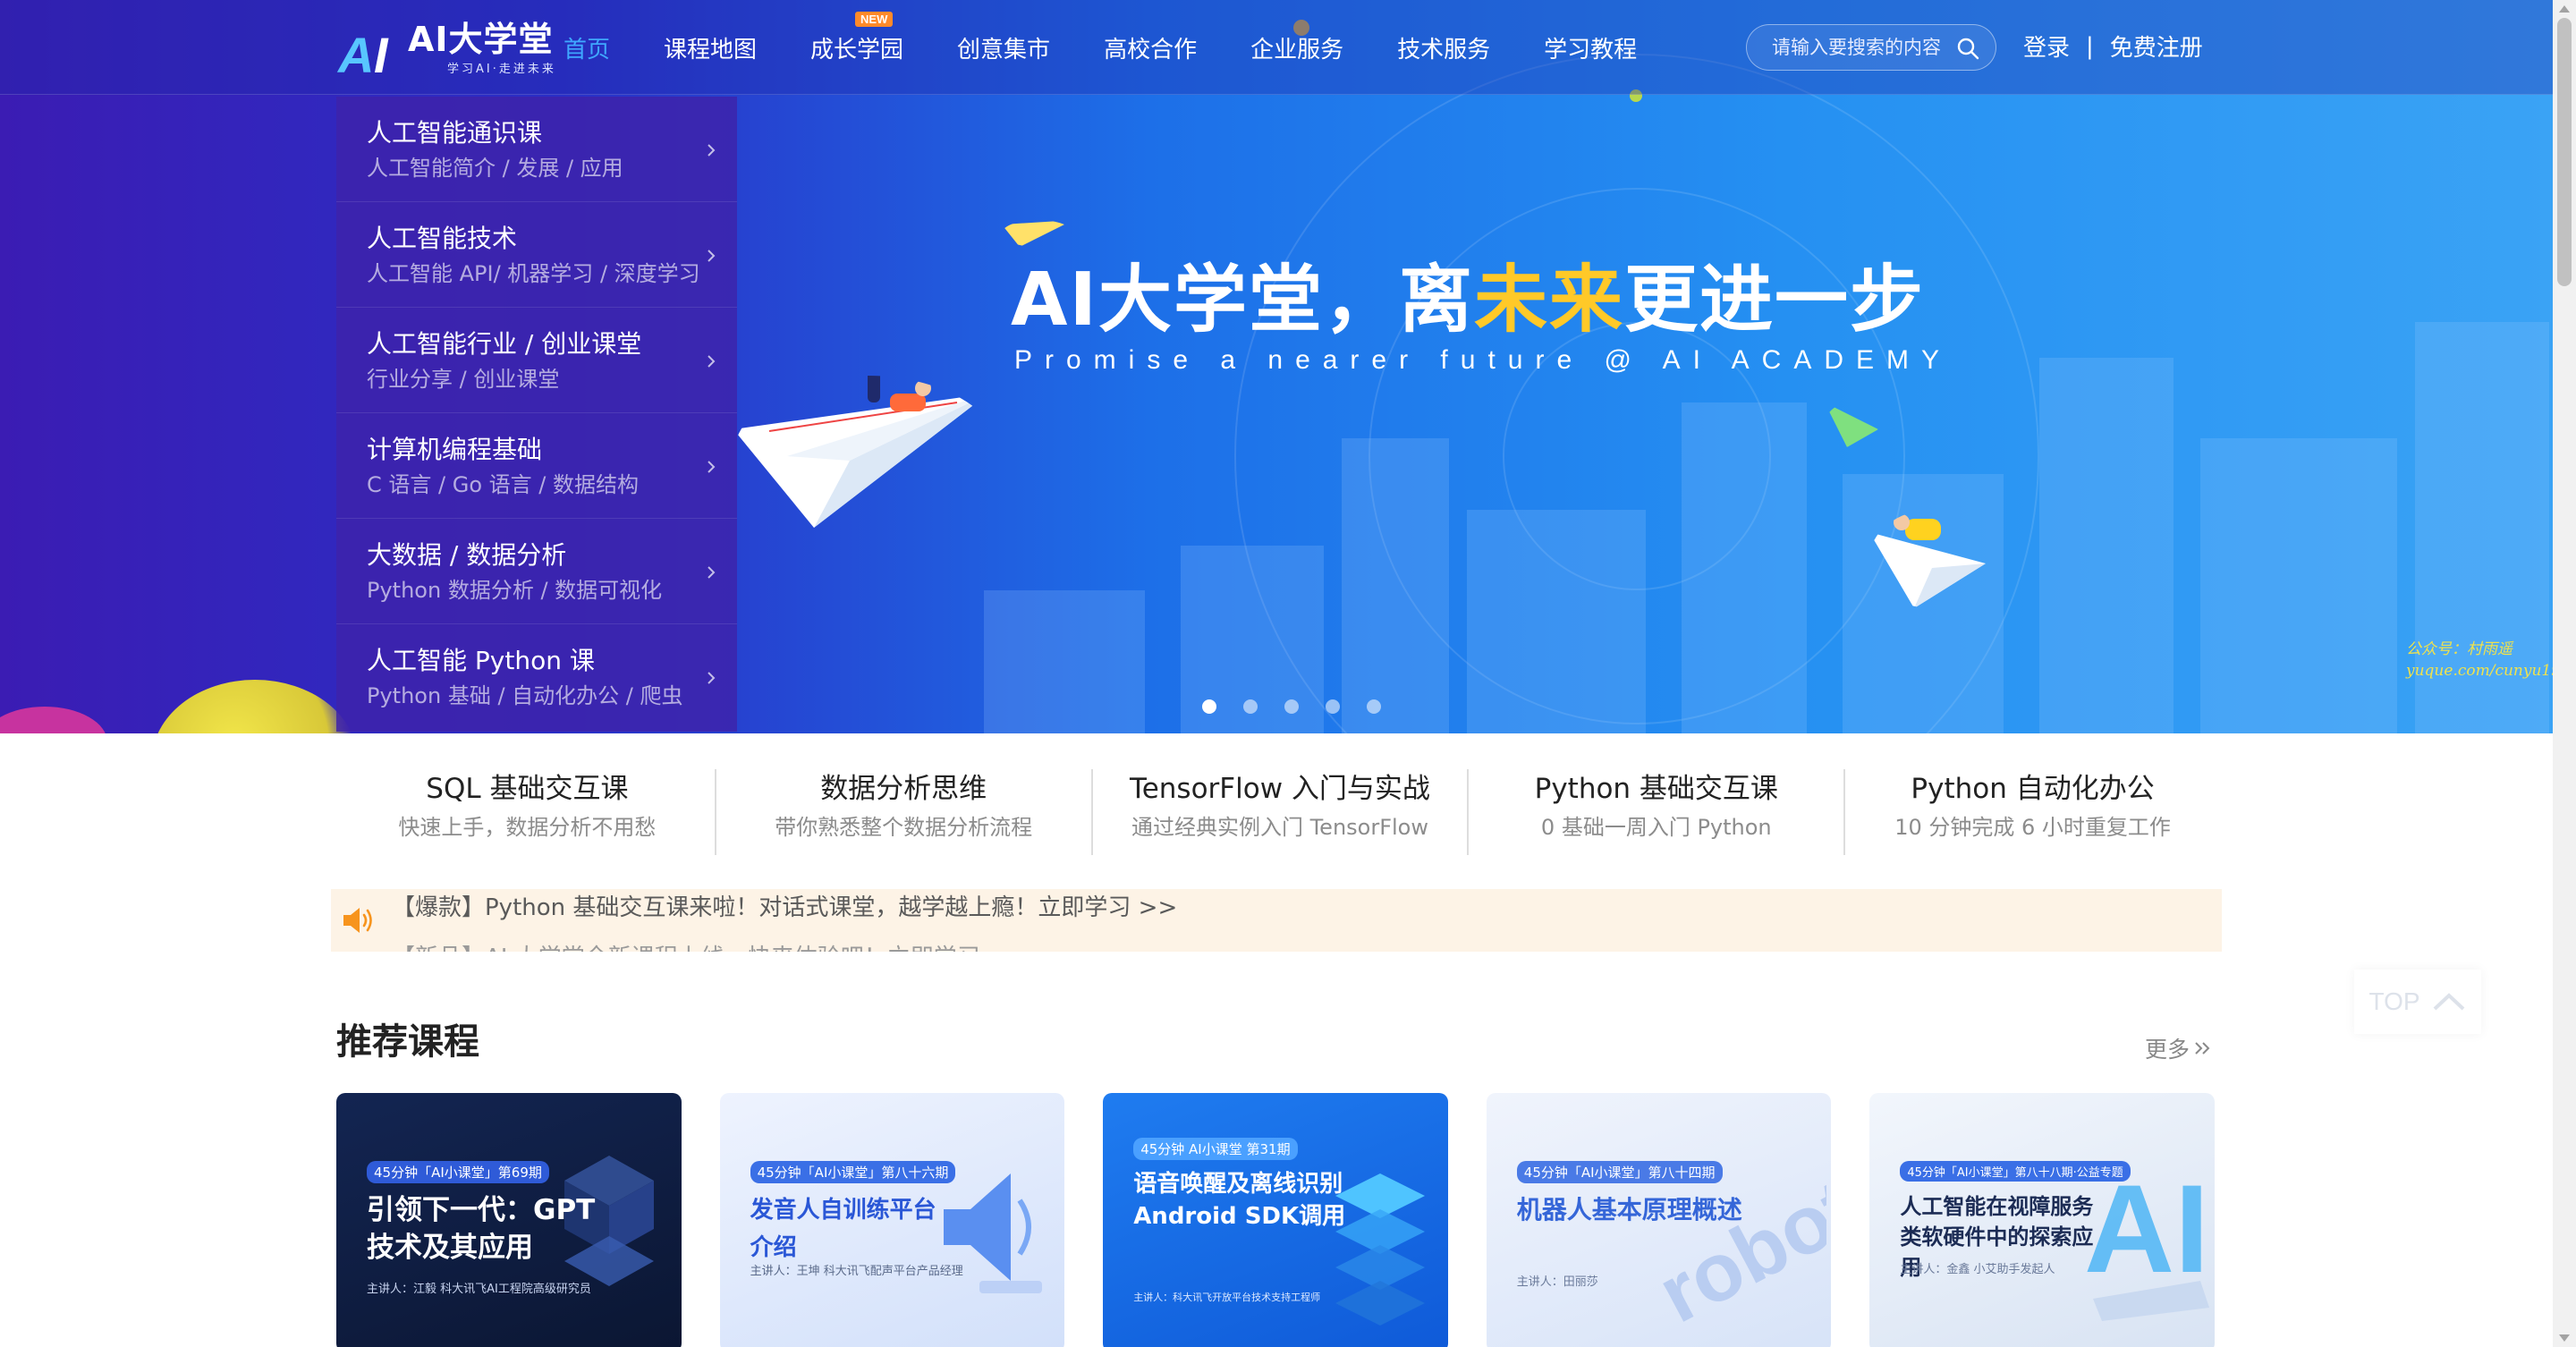 This screenshot has height=1347, width=2576. What do you see at coordinates (536, 255) in the screenshot?
I see `menu-item-ai-tech: 人工智能技术 人工智能 API/ 机器学习 / 深度学习` at bounding box center [536, 255].